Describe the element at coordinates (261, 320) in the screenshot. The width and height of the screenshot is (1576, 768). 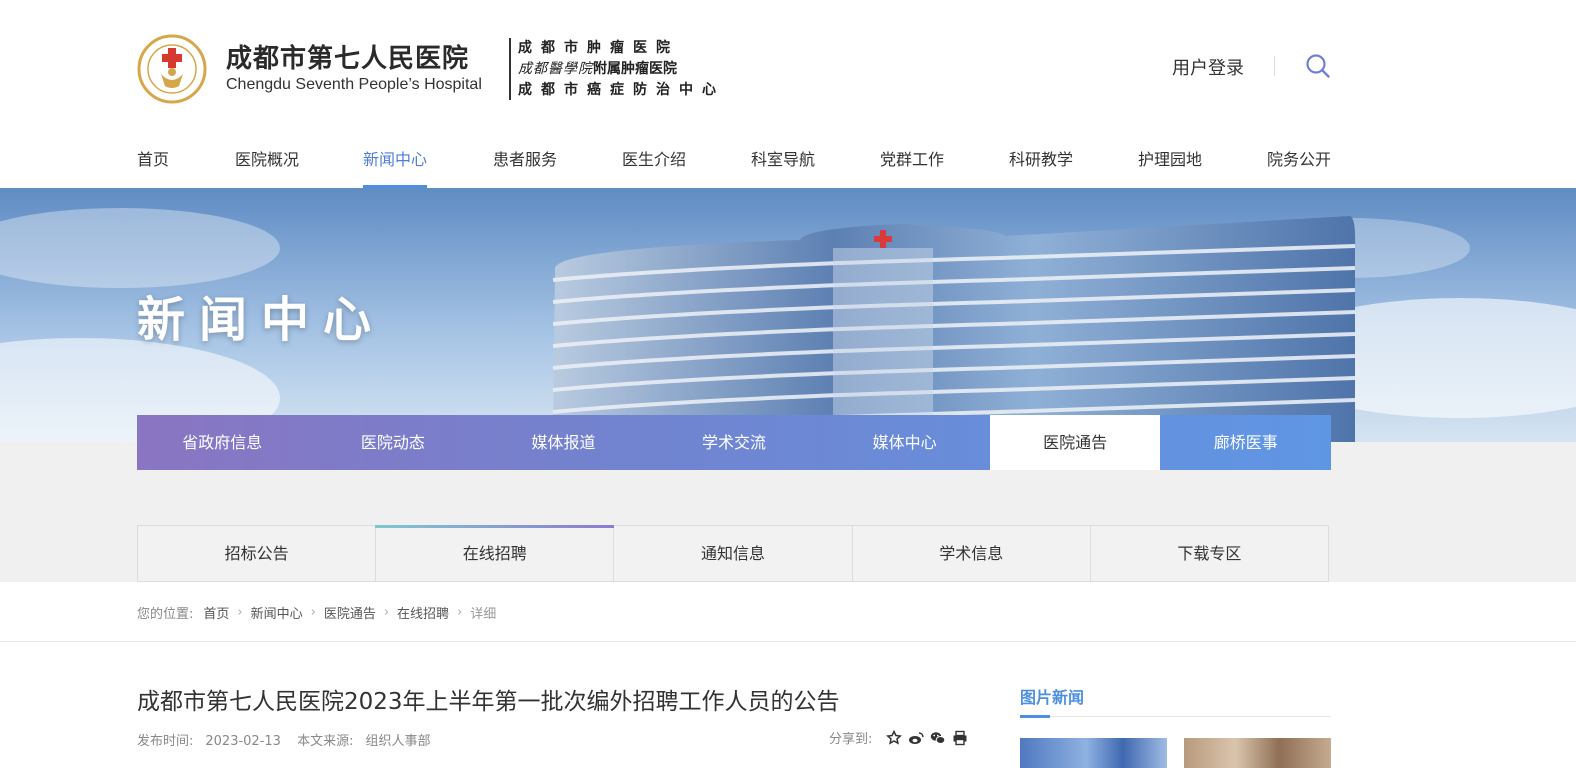
I see `banner-title: 新闻中心` at that location.